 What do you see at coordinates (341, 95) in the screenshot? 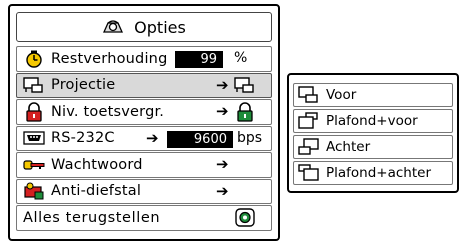
I see `submenu-item-label: Voor` at bounding box center [341, 95].